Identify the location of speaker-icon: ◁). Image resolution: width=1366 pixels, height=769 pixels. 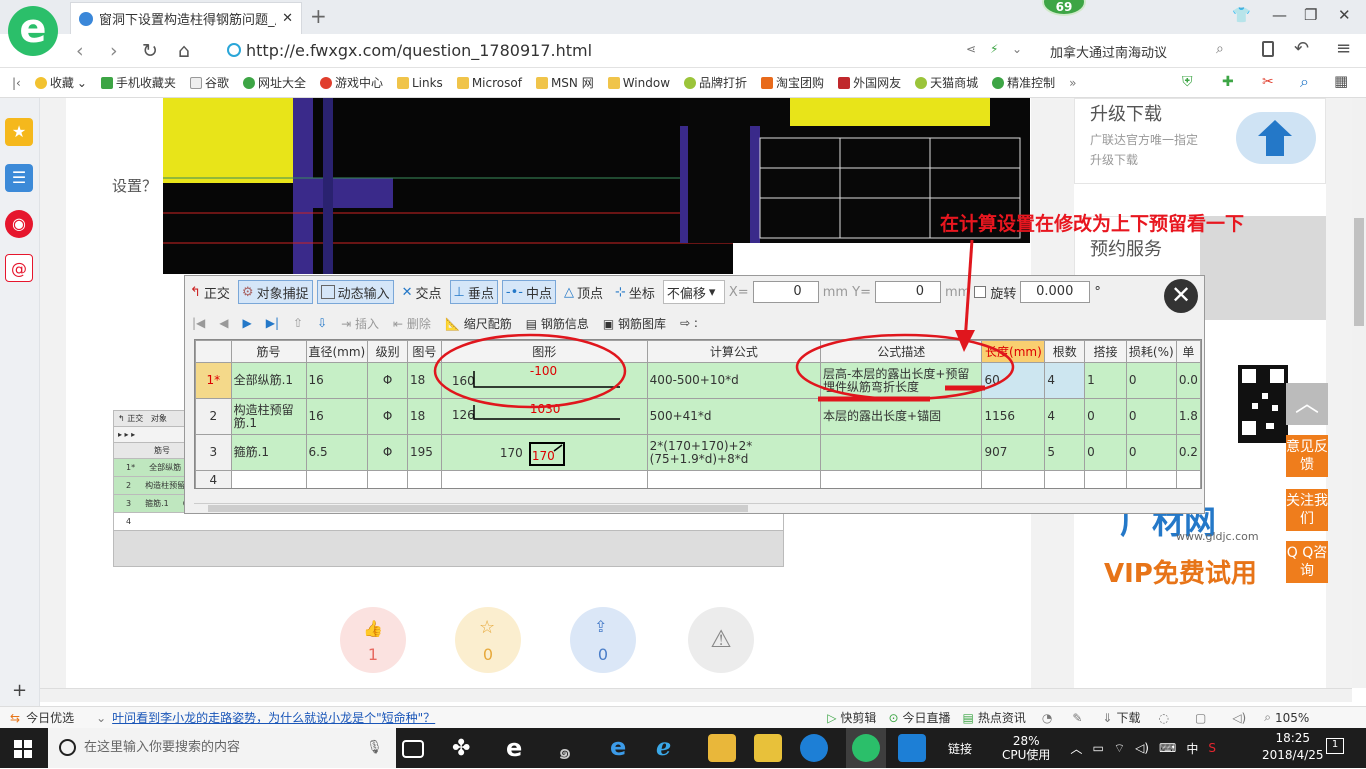
(1142, 748).